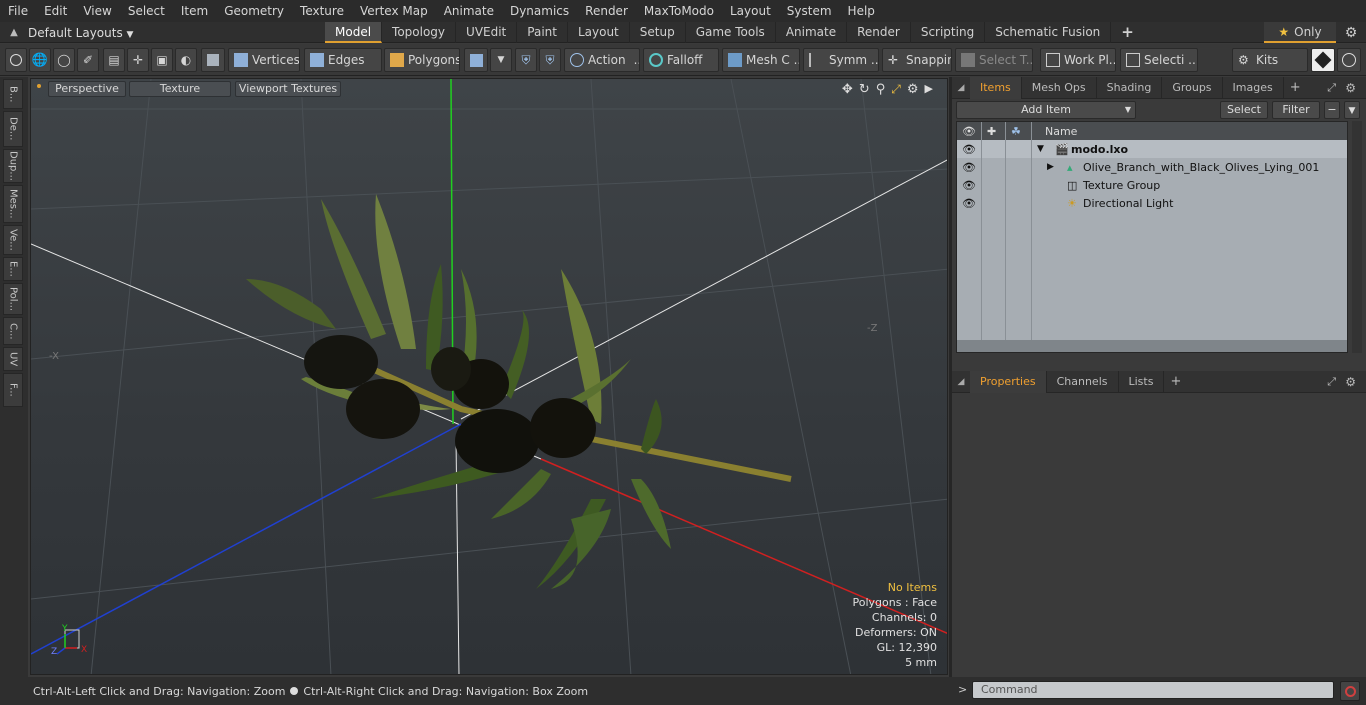 Image resolution: width=1366 pixels, height=705 pixels. What do you see at coordinates (354, 32) in the screenshot?
I see `tab-model: Model` at bounding box center [354, 32].